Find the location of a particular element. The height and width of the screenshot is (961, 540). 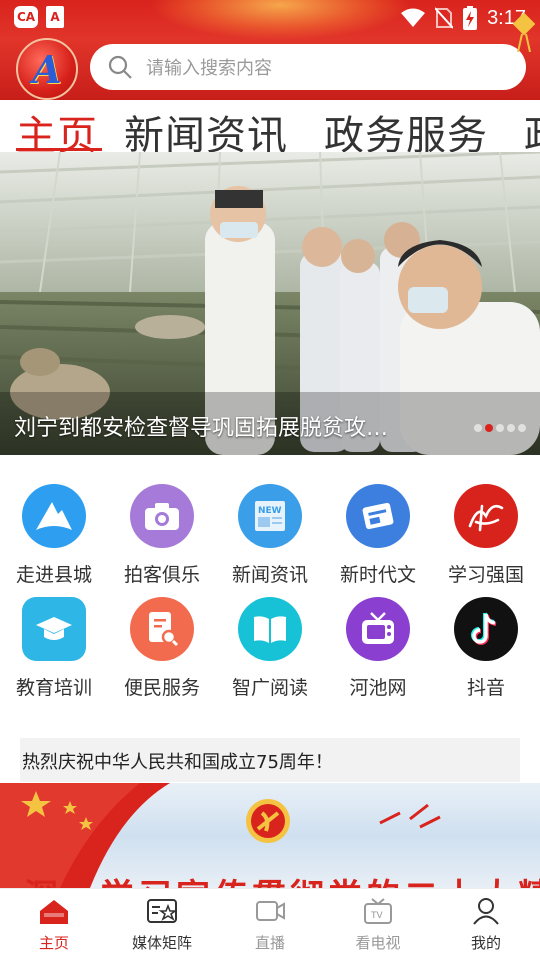

nav-watch-tv: TV 看电视 is located at coordinates (378, 925).